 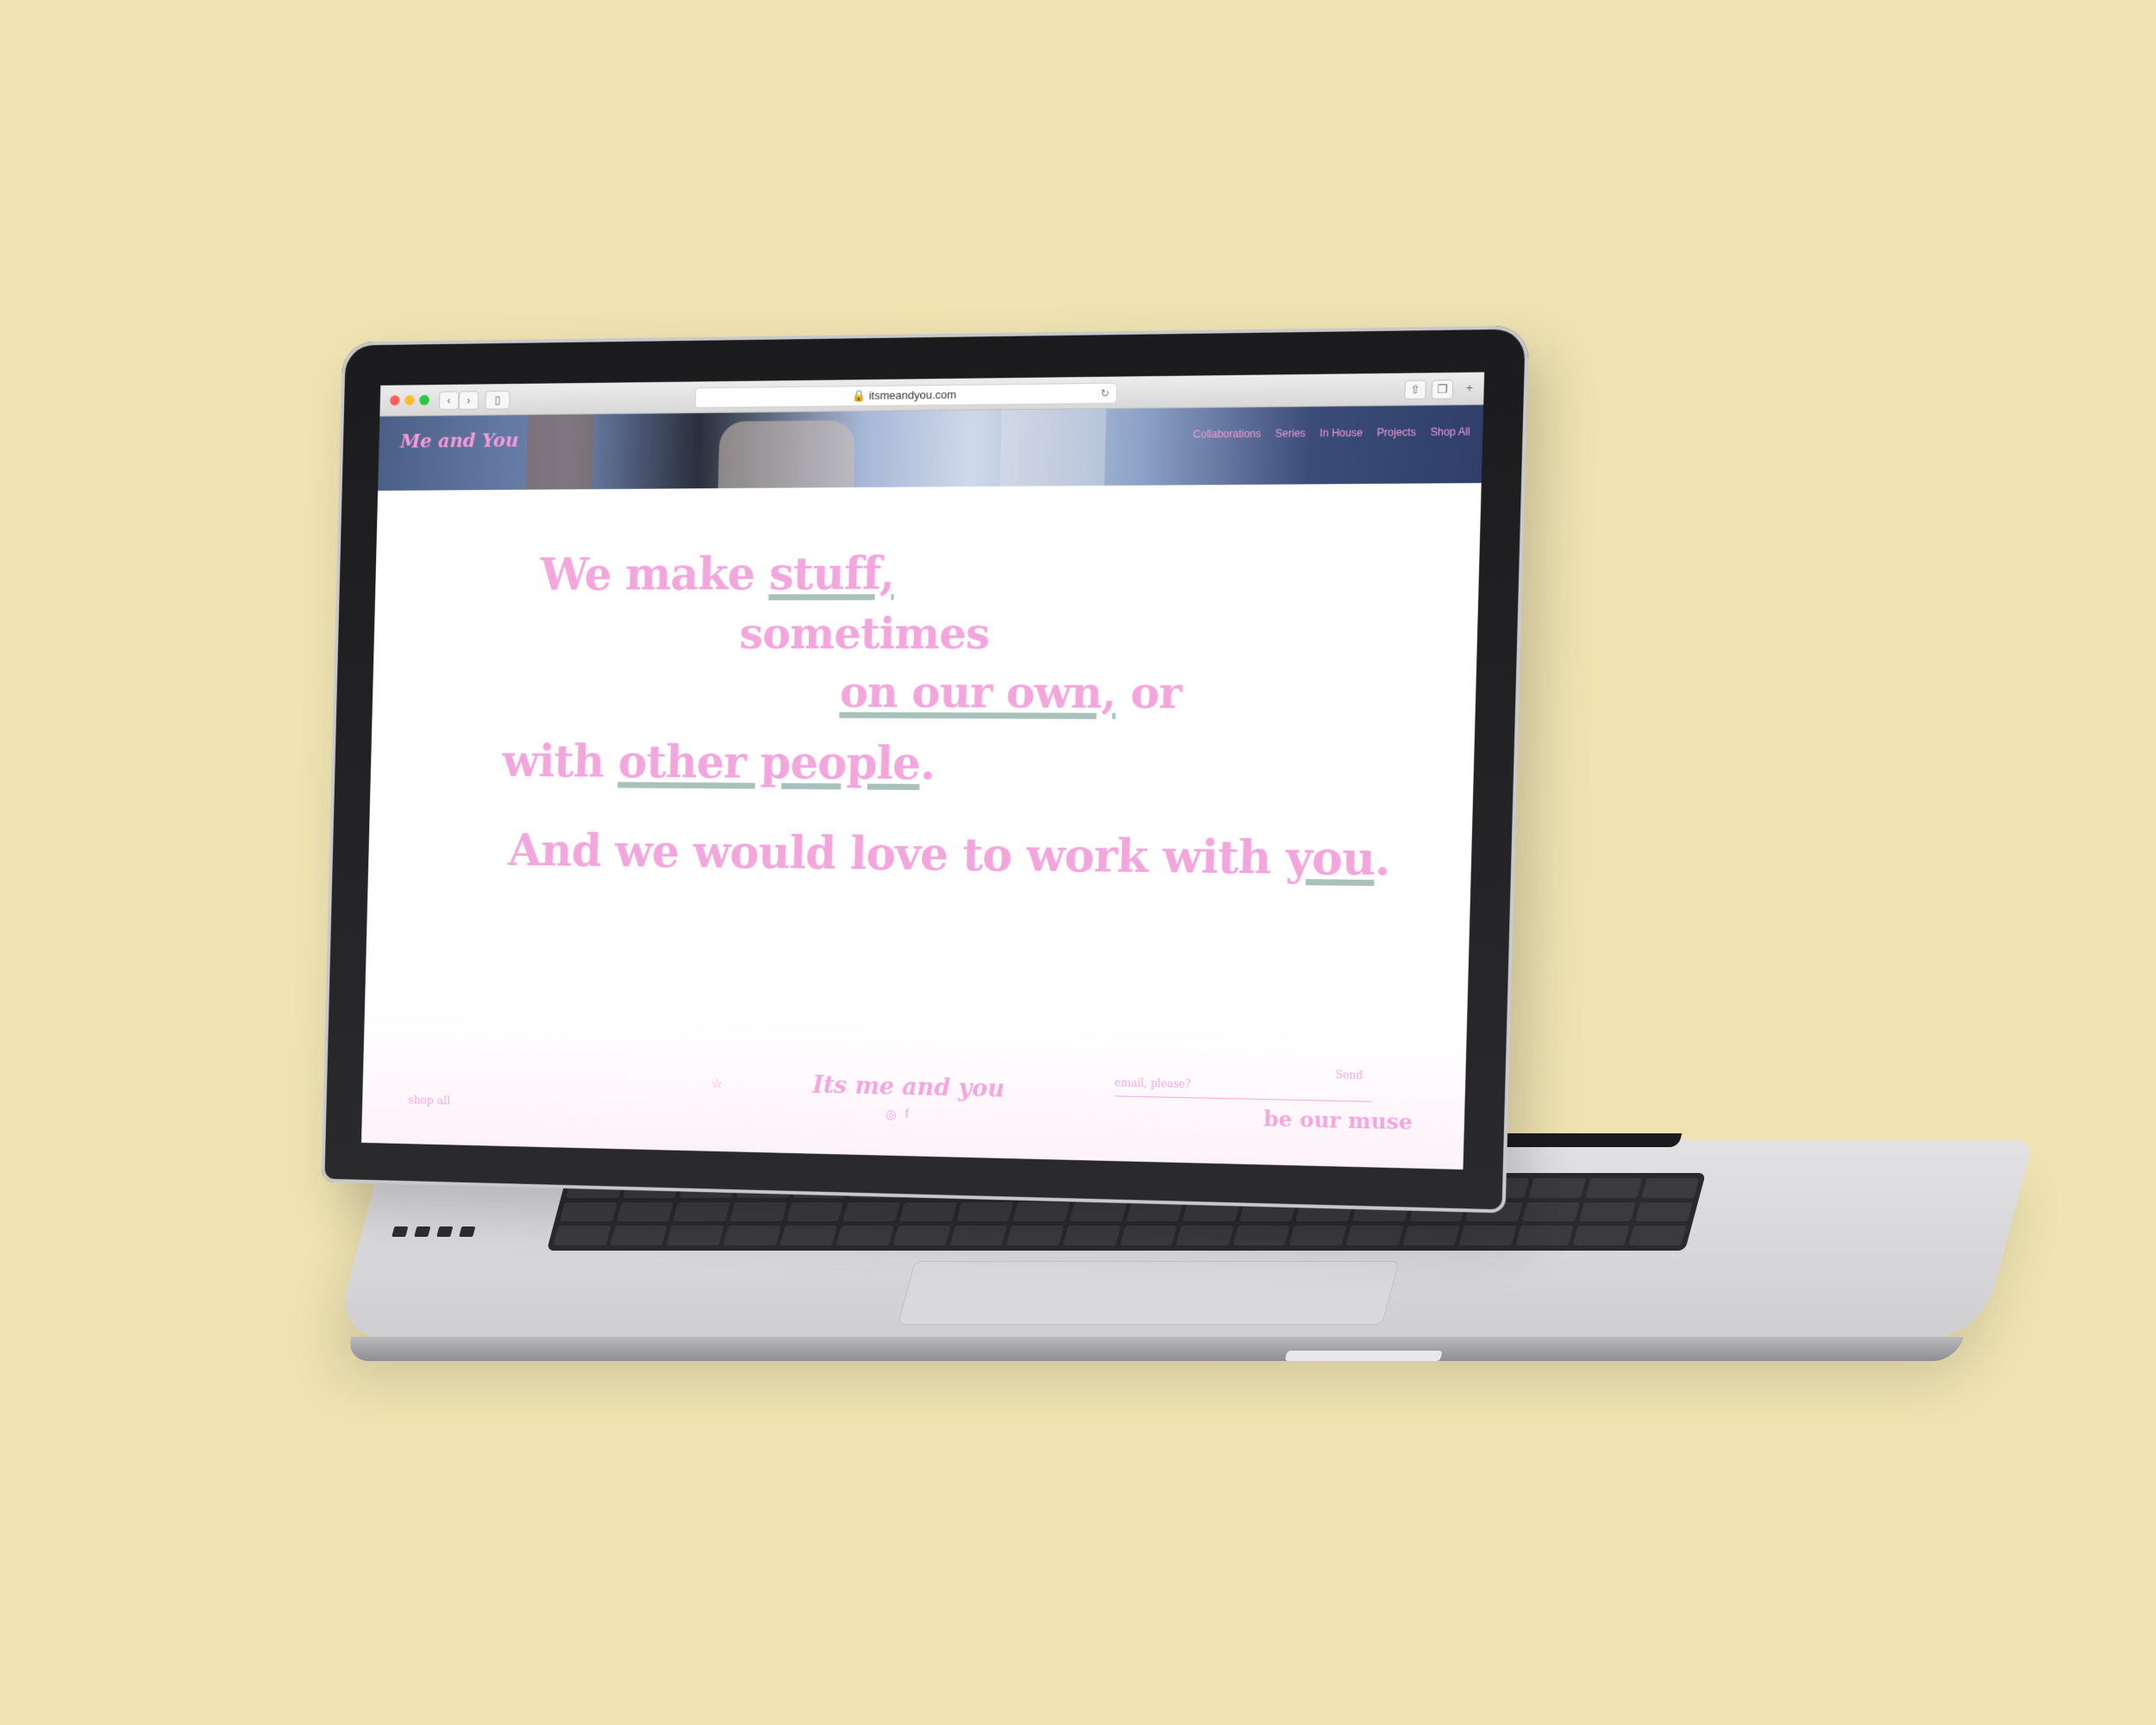 I want to click on trackpad, so click(x=1148, y=1293).